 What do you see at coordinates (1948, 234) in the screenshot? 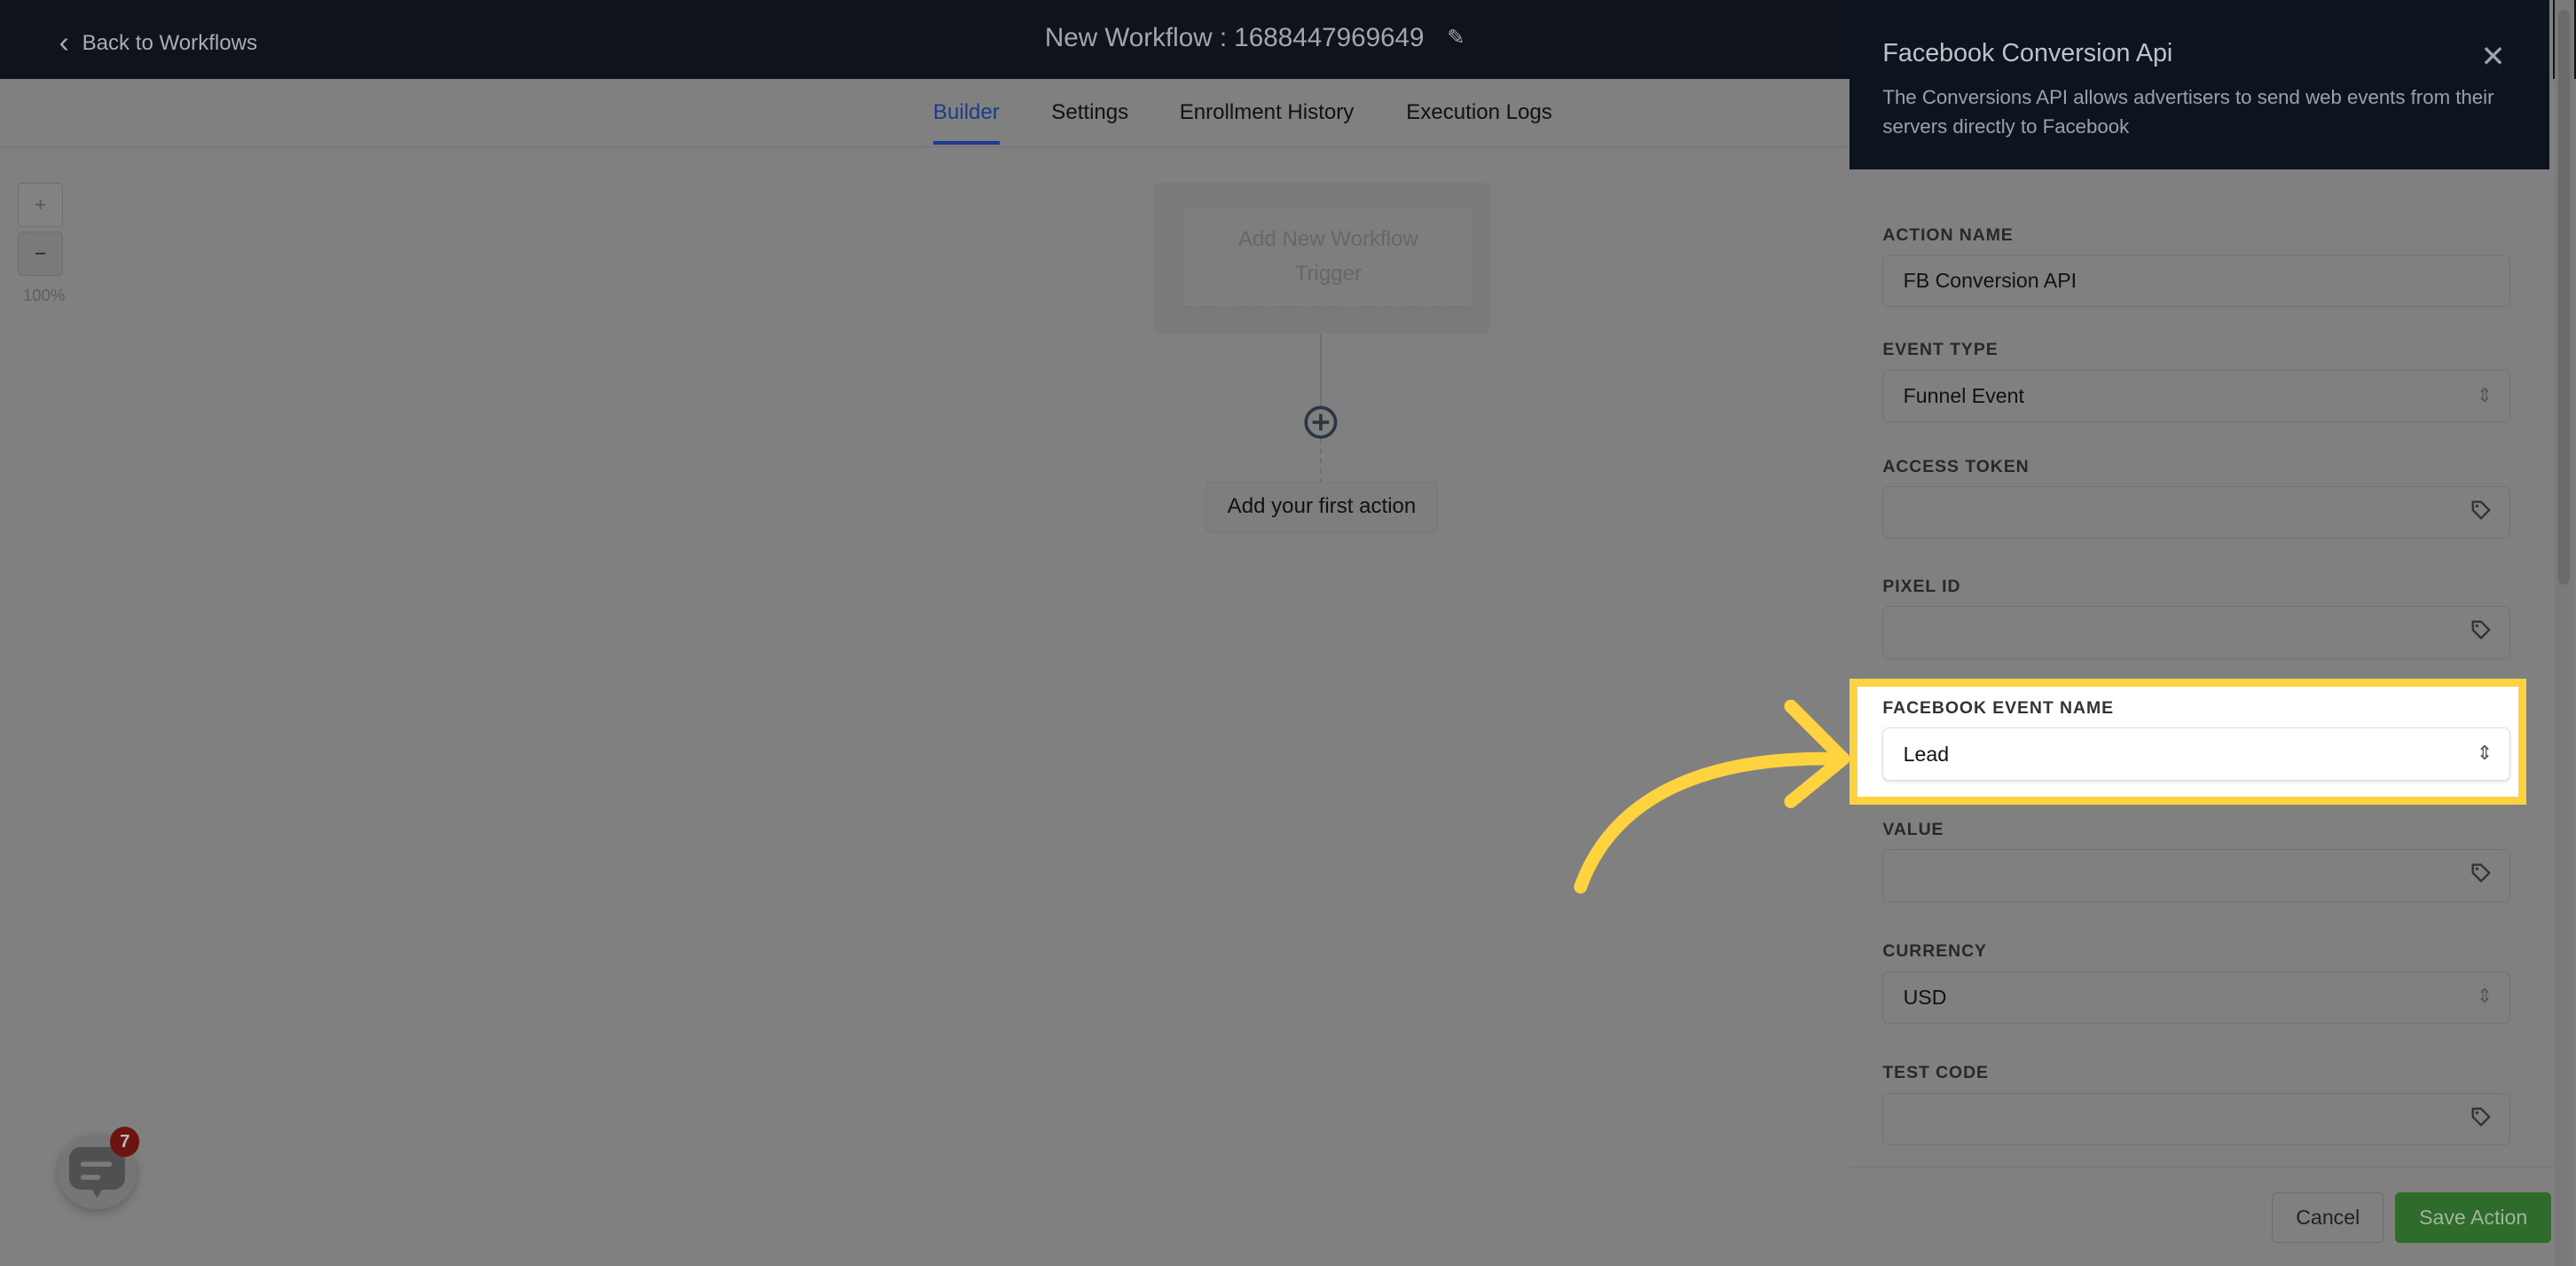
I see `action-name-label: ACTION NAME` at bounding box center [1948, 234].